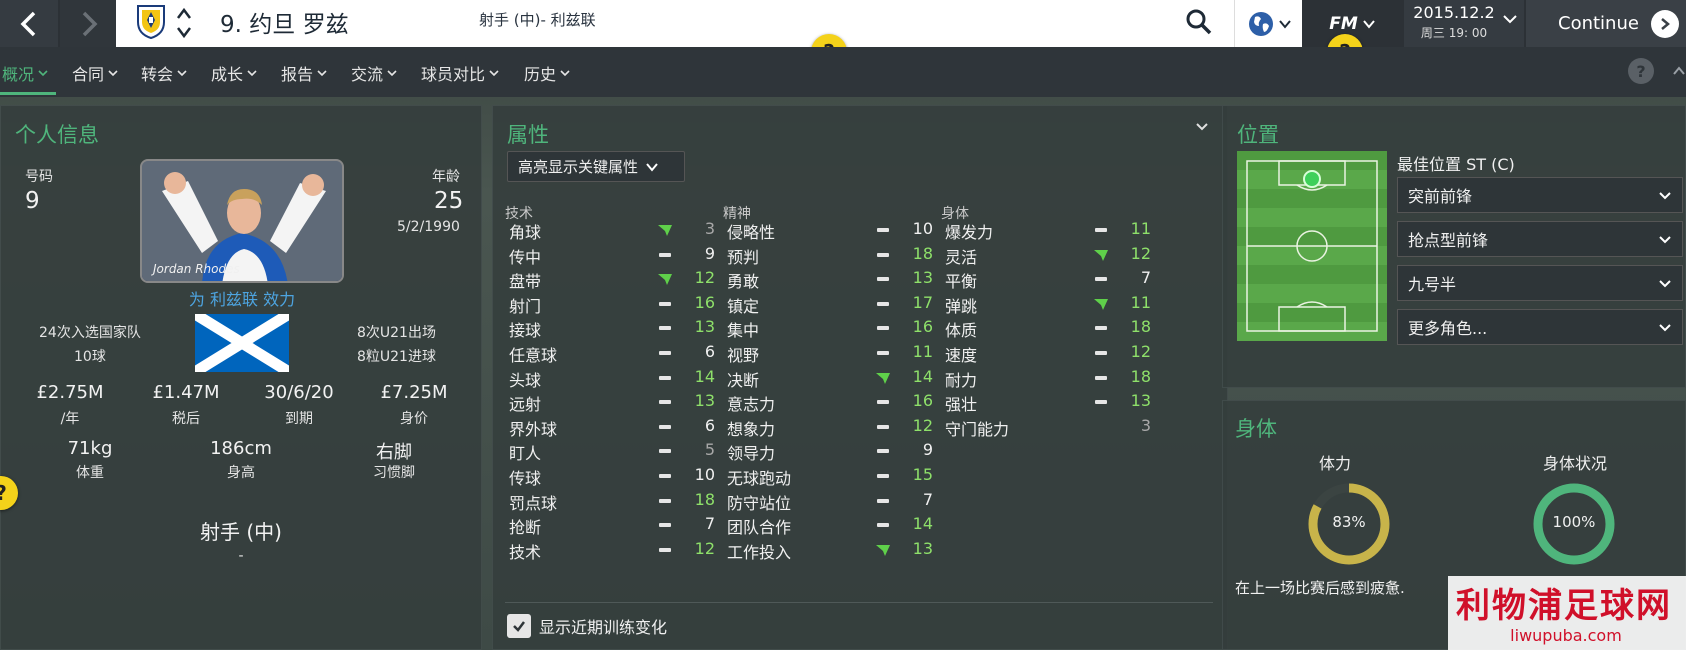 This screenshot has height=650, width=1686. What do you see at coordinates (614, 280) in the screenshot?
I see `attribute-row: 盘带 12` at bounding box center [614, 280].